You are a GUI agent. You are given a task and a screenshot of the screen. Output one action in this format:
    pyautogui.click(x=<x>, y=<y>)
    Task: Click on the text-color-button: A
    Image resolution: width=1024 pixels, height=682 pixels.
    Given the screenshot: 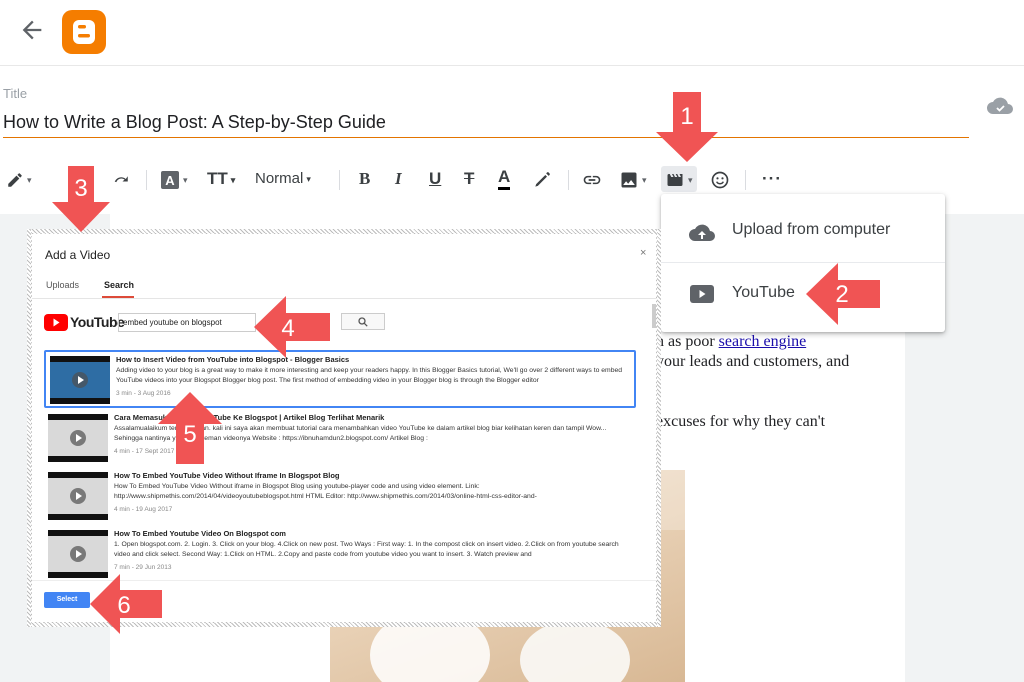 What is the action you would take?
    pyautogui.click(x=504, y=178)
    